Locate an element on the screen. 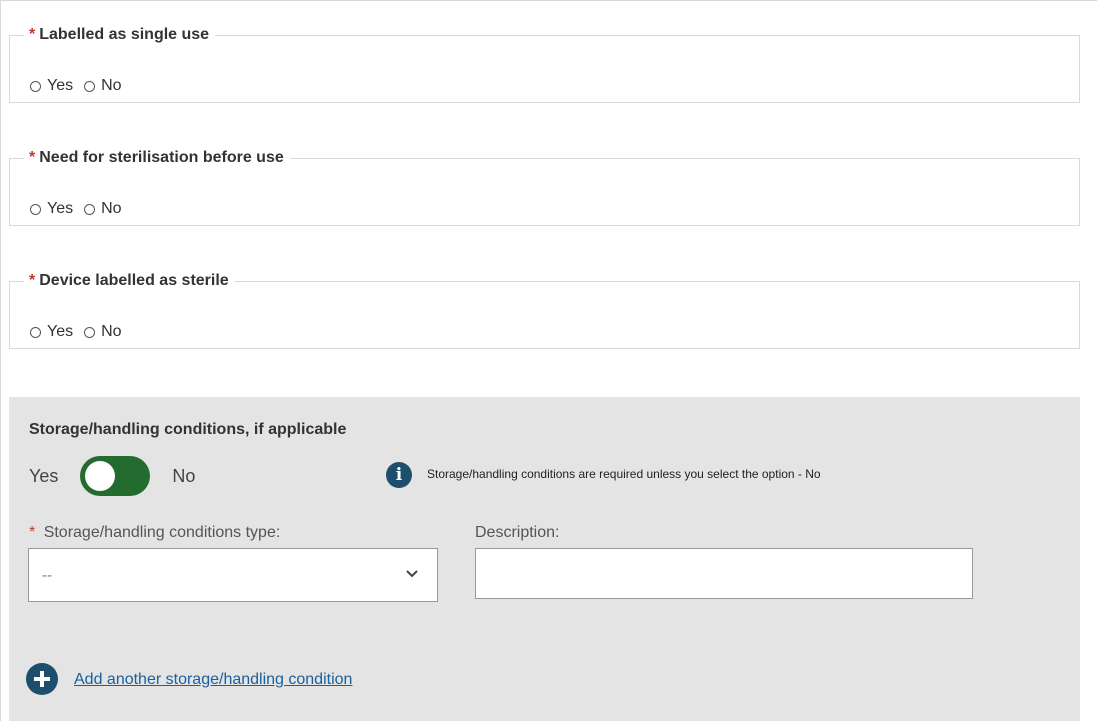 This screenshot has width=1097, height=721. description-label: Description: is located at coordinates (517, 532).